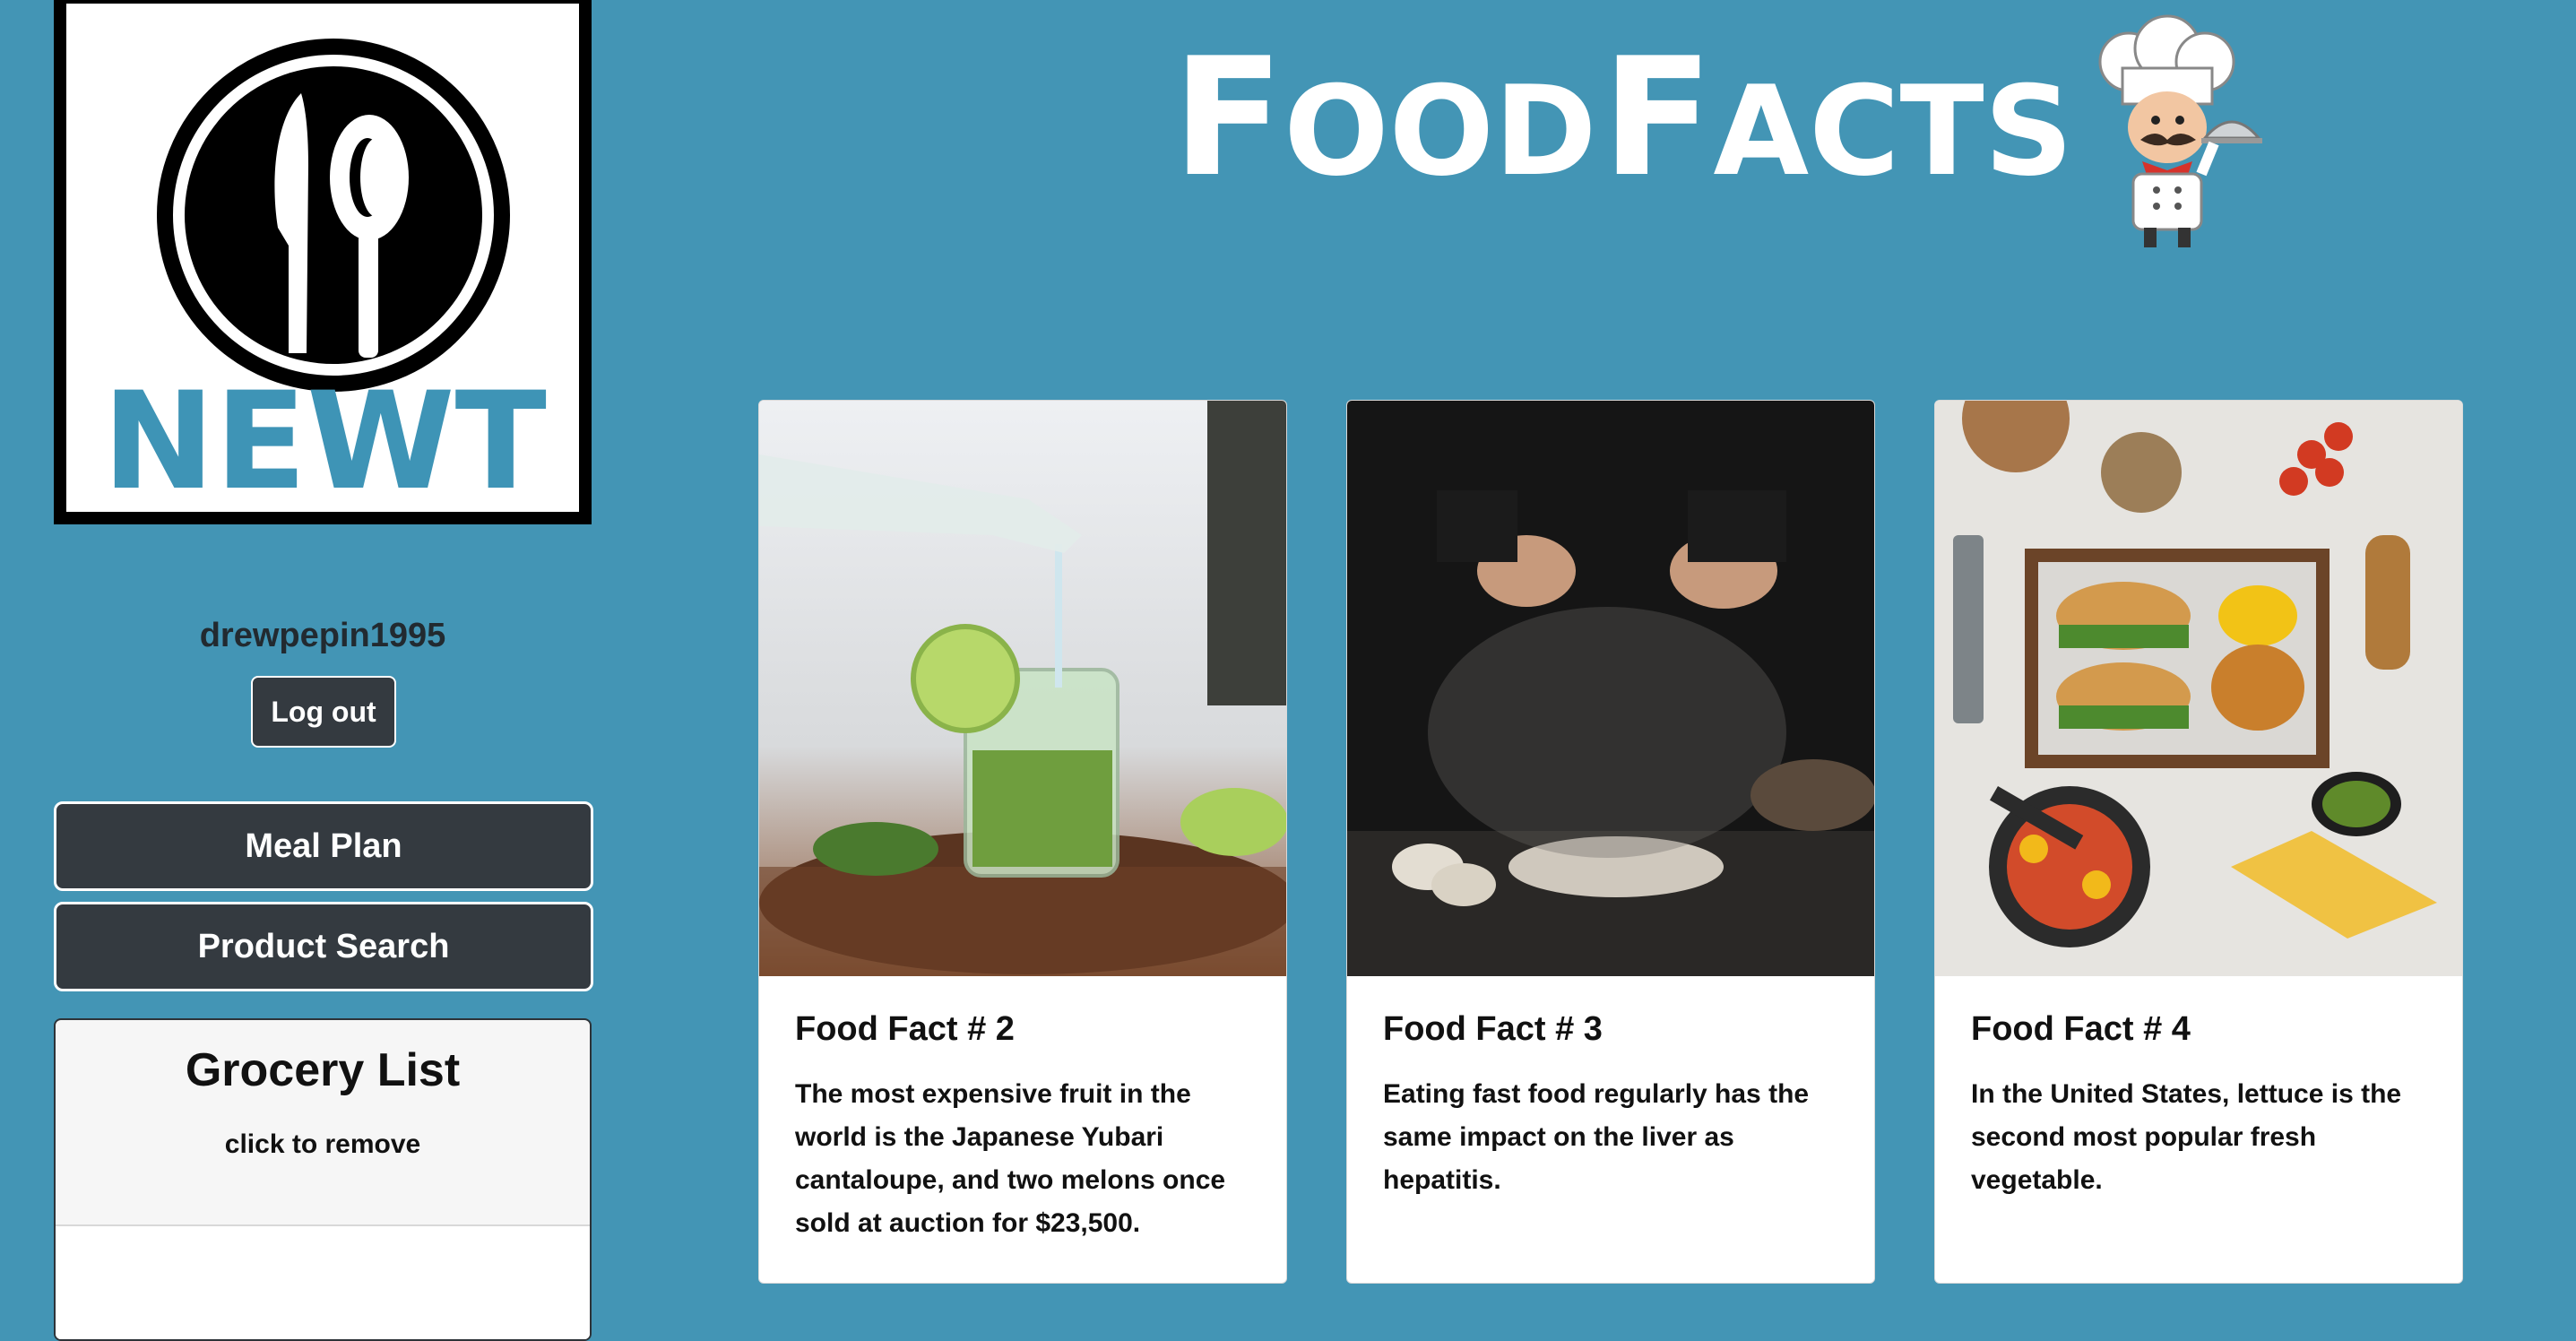 Image resolution: width=2576 pixels, height=1341 pixels. Describe the element at coordinates (322, 1144) in the screenshot. I see `grocery-list-hint: click to remove` at that location.